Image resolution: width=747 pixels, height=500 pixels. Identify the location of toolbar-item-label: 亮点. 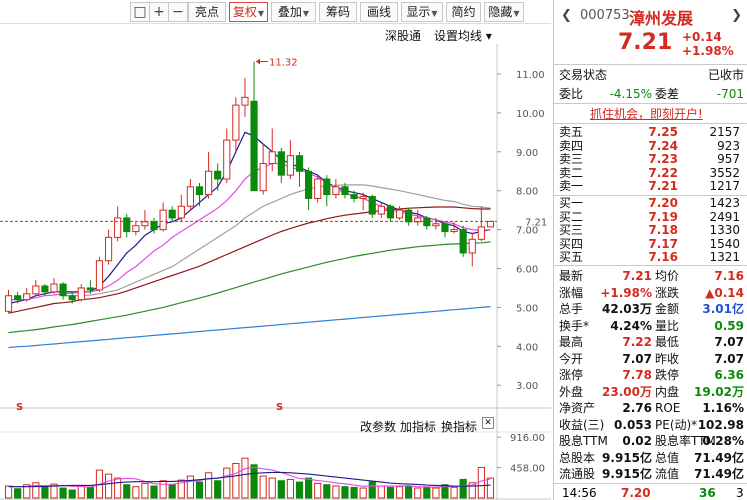
(206, 12).